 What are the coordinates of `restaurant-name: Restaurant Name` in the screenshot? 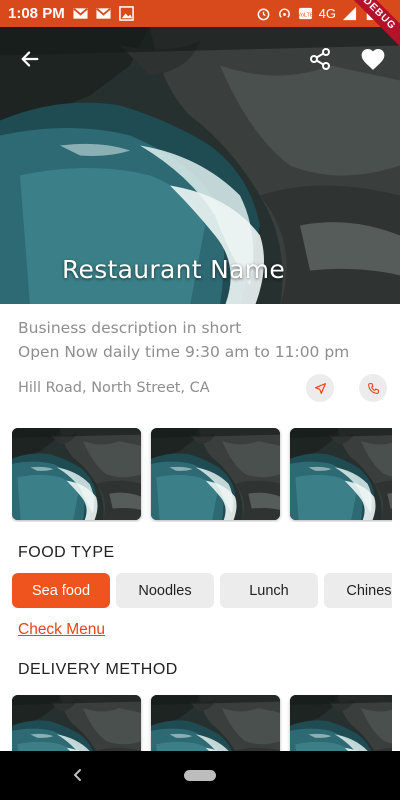 It's located at (174, 269).